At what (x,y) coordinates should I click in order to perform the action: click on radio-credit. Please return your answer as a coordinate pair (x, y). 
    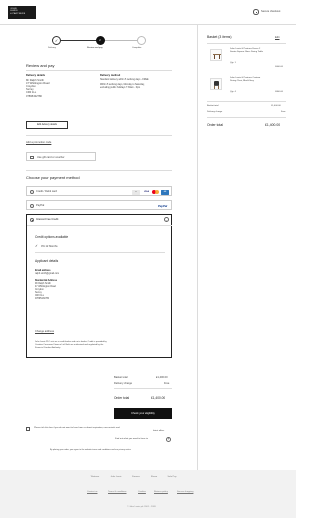
    Looking at the image, I should click on (32, 219).